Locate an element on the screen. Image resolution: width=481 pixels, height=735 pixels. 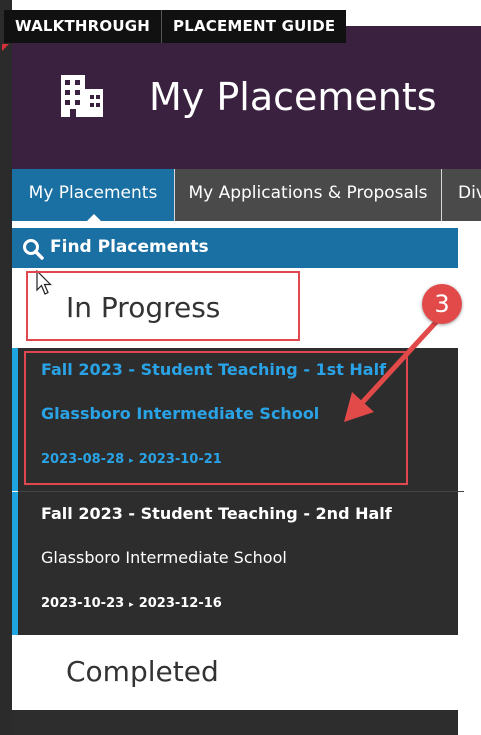
corner-marker is located at coordinates (5, 47).